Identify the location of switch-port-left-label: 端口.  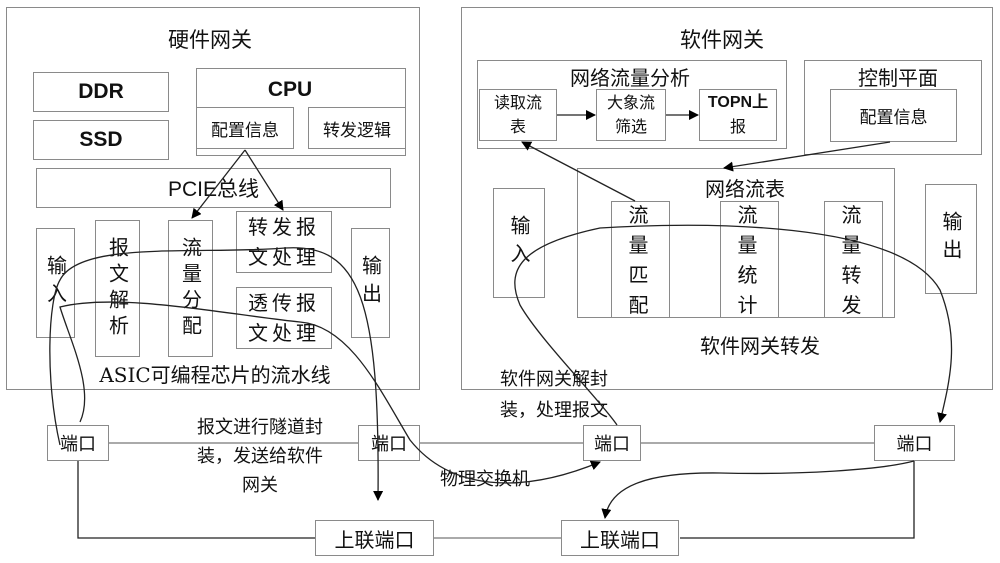
(389, 444).